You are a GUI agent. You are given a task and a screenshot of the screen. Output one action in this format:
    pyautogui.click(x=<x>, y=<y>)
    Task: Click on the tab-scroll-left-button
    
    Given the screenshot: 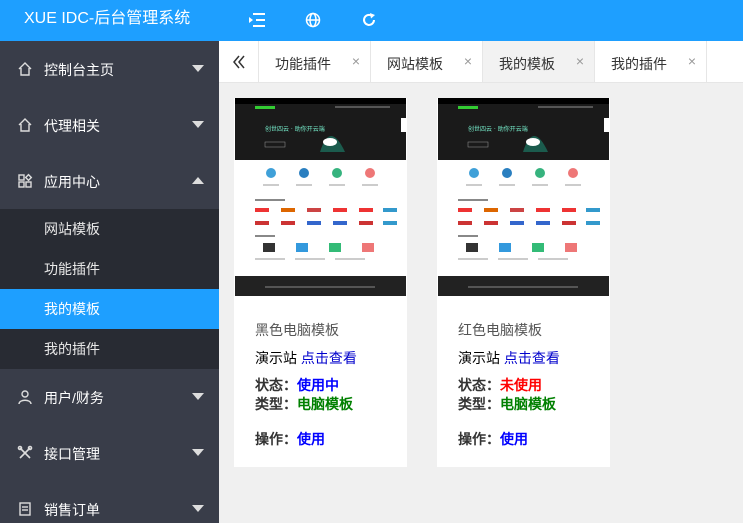 What is the action you would take?
    pyautogui.click(x=239, y=61)
    